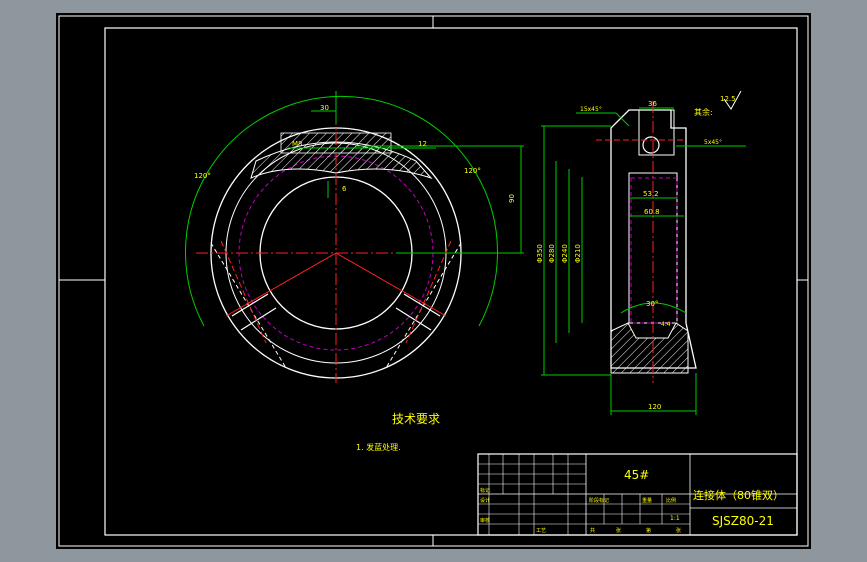  What do you see at coordinates (565, 253) in the screenshot?
I see `dia-240-label: Φ240` at bounding box center [565, 253].